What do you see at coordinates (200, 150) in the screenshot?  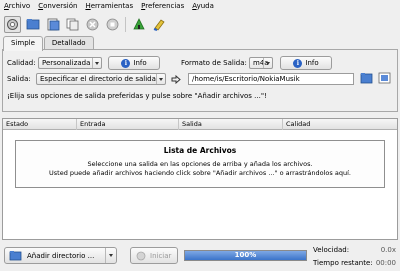 I see `empty-list-title: Lista de Archivos` at bounding box center [200, 150].